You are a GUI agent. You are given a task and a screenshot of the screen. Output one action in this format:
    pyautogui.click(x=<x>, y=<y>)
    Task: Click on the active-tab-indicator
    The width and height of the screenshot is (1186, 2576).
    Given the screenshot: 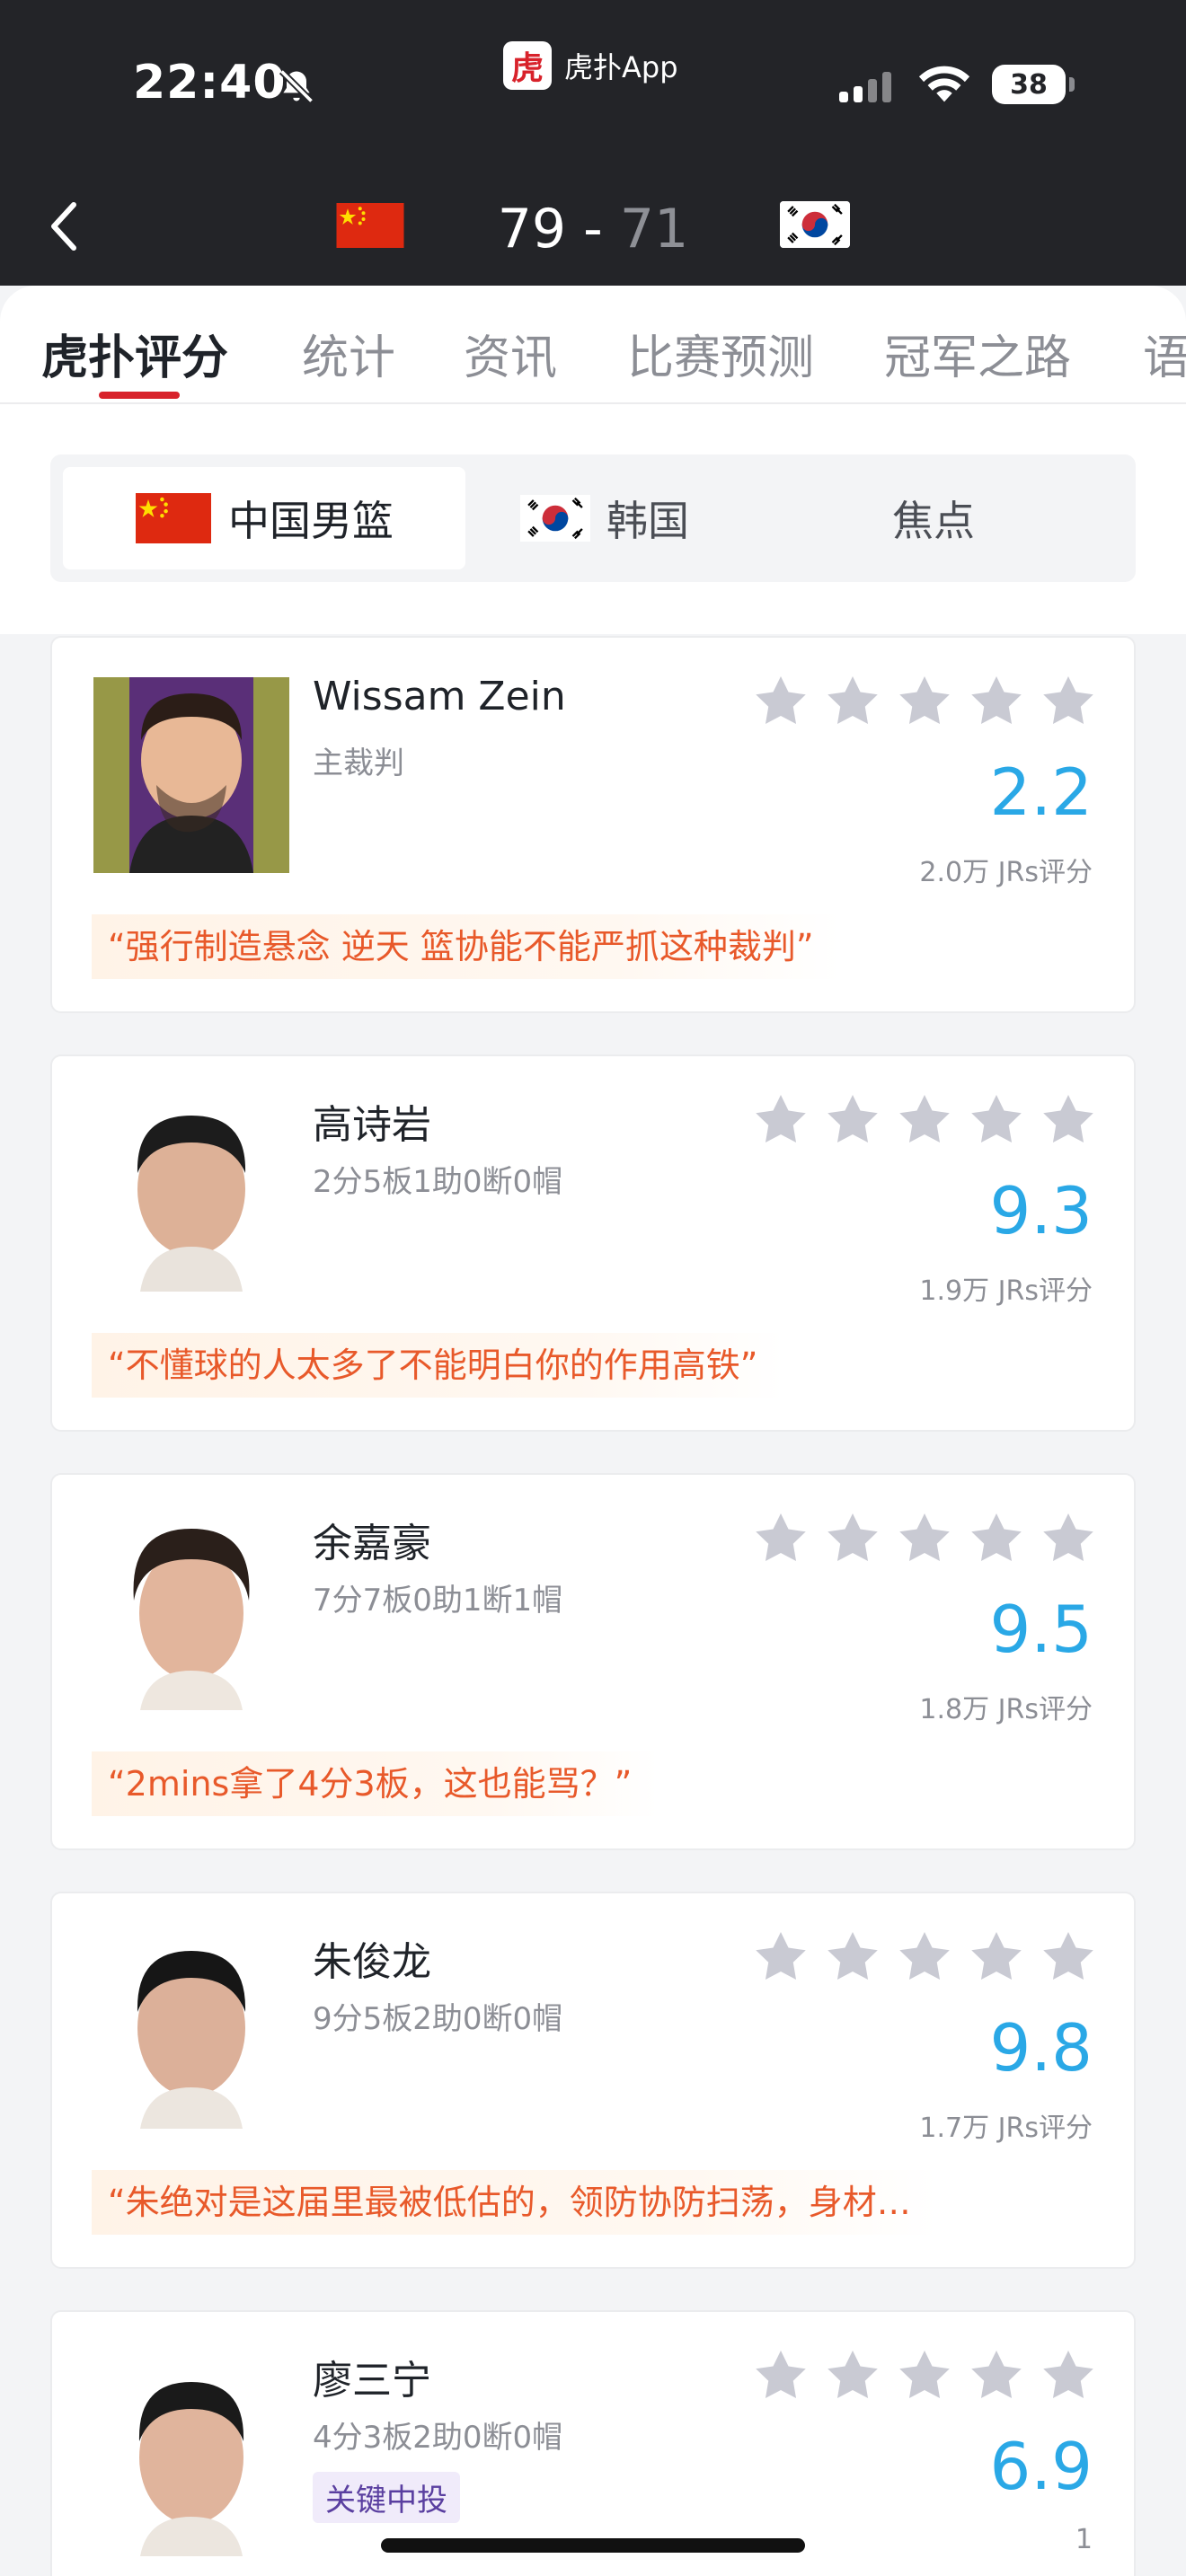 What is the action you would take?
    pyautogui.click(x=139, y=395)
    